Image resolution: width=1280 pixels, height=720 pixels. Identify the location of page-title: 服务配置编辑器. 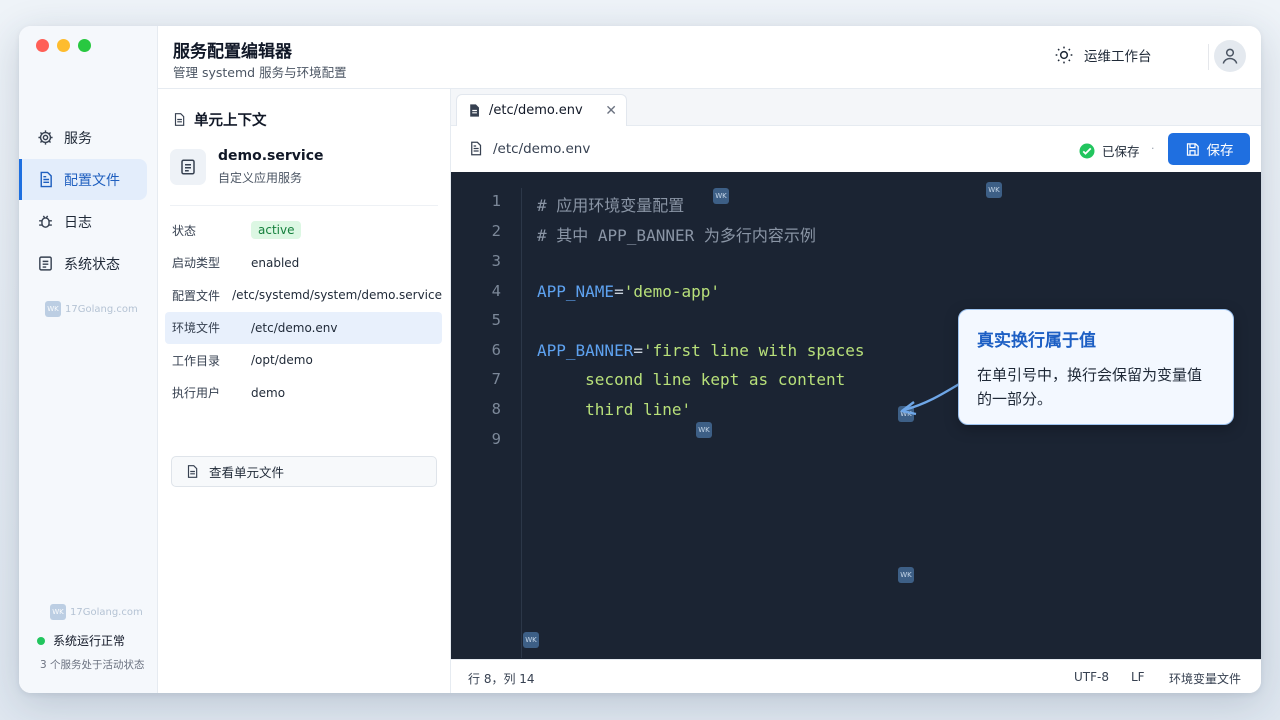
(232, 52).